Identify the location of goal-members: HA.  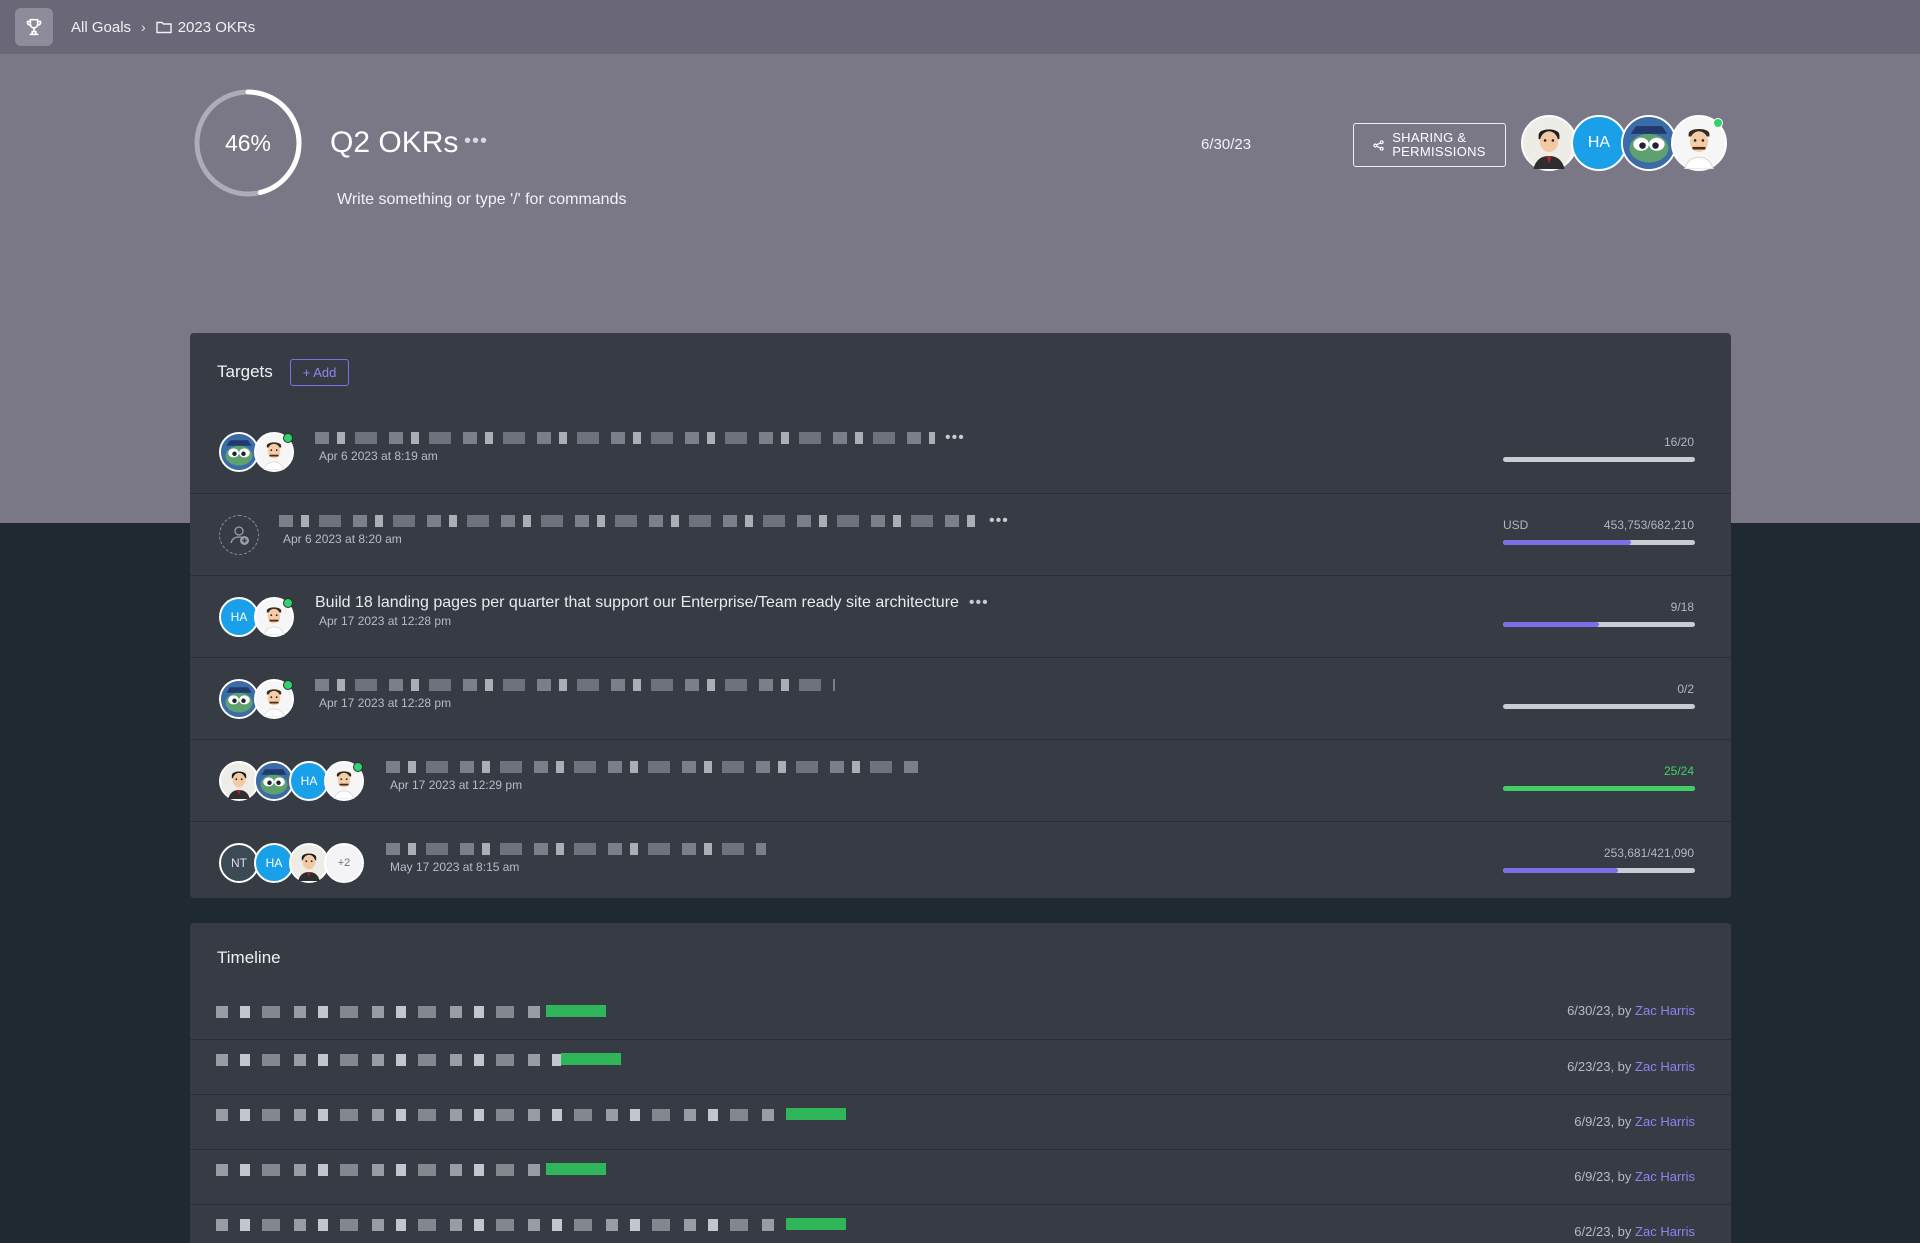
(1624, 143).